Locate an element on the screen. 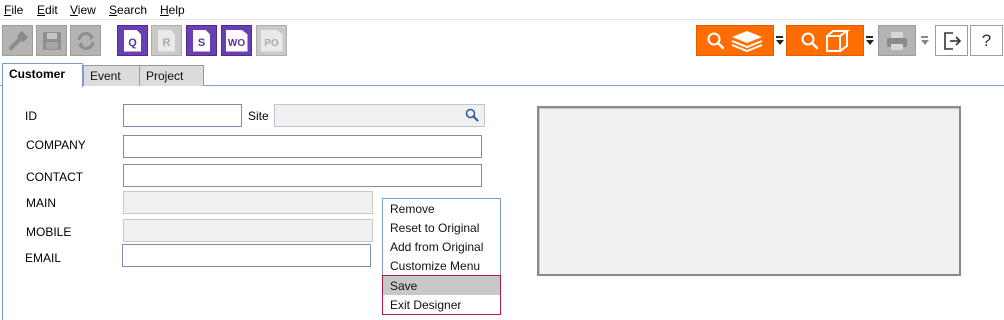 The height and width of the screenshot is (320, 1004). quote-document-icon: Q is located at coordinates (132, 40).